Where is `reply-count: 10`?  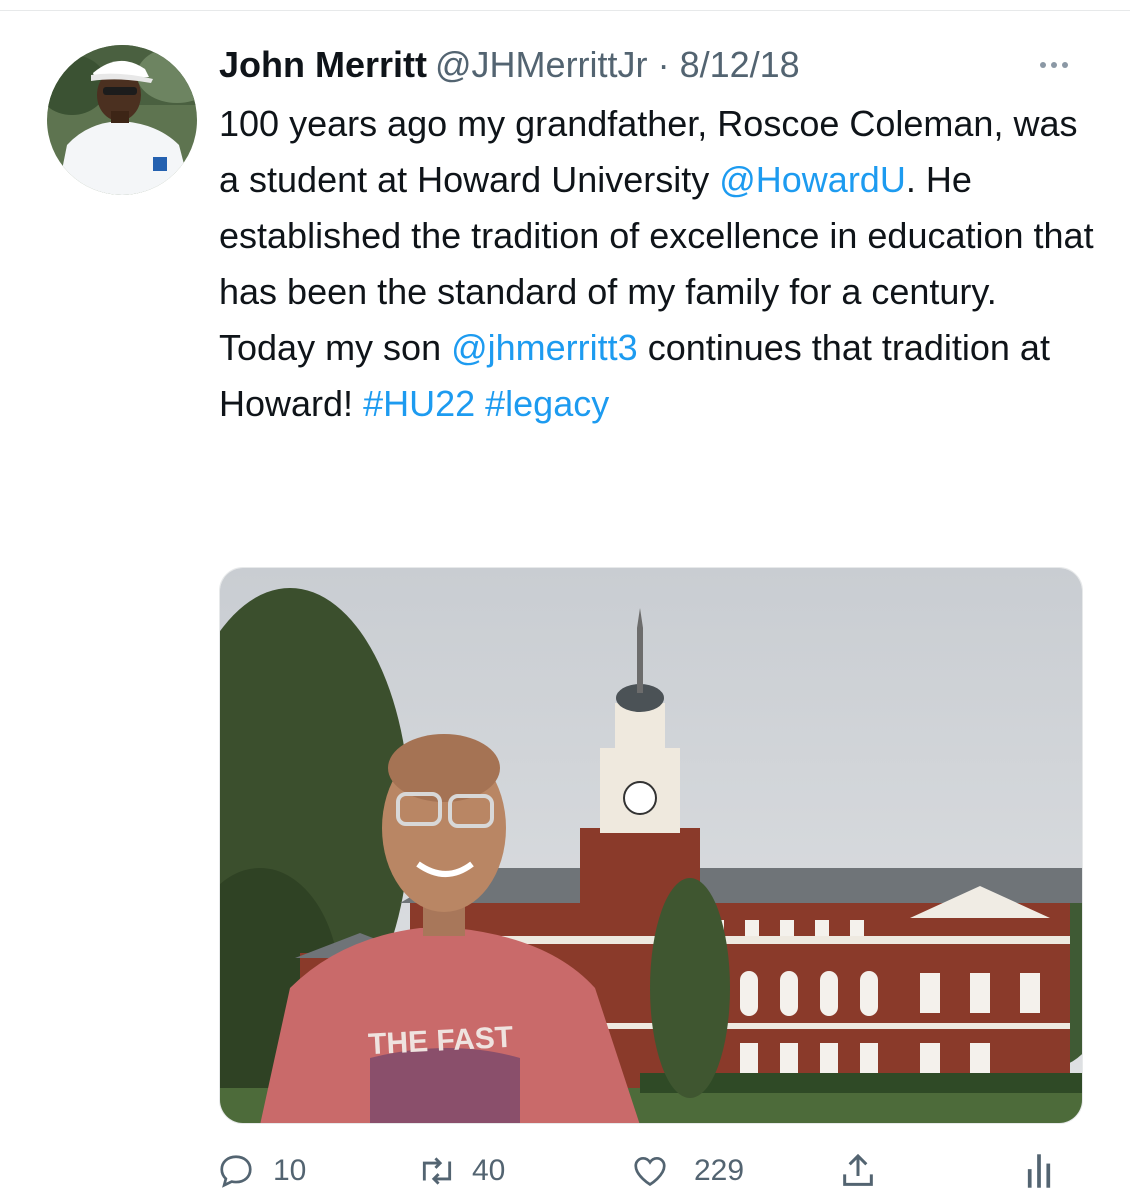 reply-count: 10 is located at coordinates (290, 1170).